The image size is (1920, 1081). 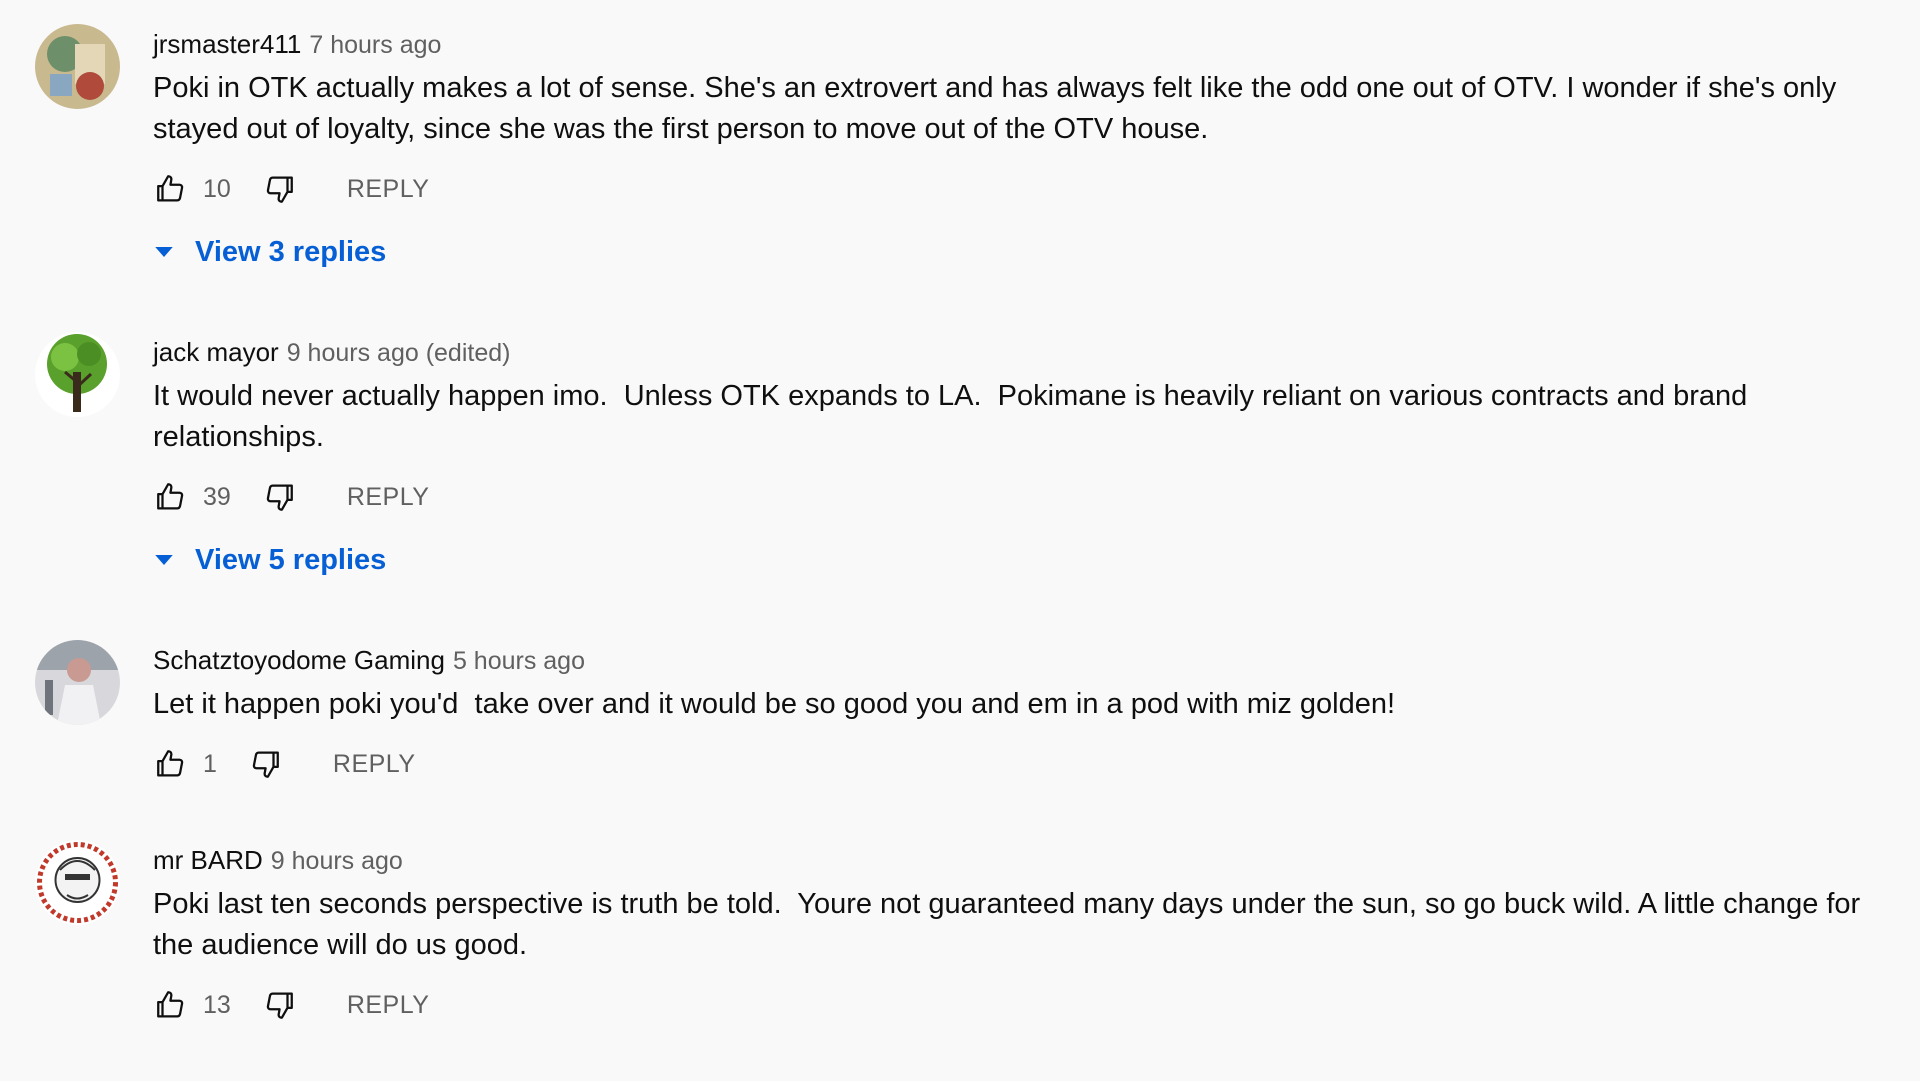 What do you see at coordinates (291, 251) in the screenshot?
I see `view-replies-label: View 3 replies` at bounding box center [291, 251].